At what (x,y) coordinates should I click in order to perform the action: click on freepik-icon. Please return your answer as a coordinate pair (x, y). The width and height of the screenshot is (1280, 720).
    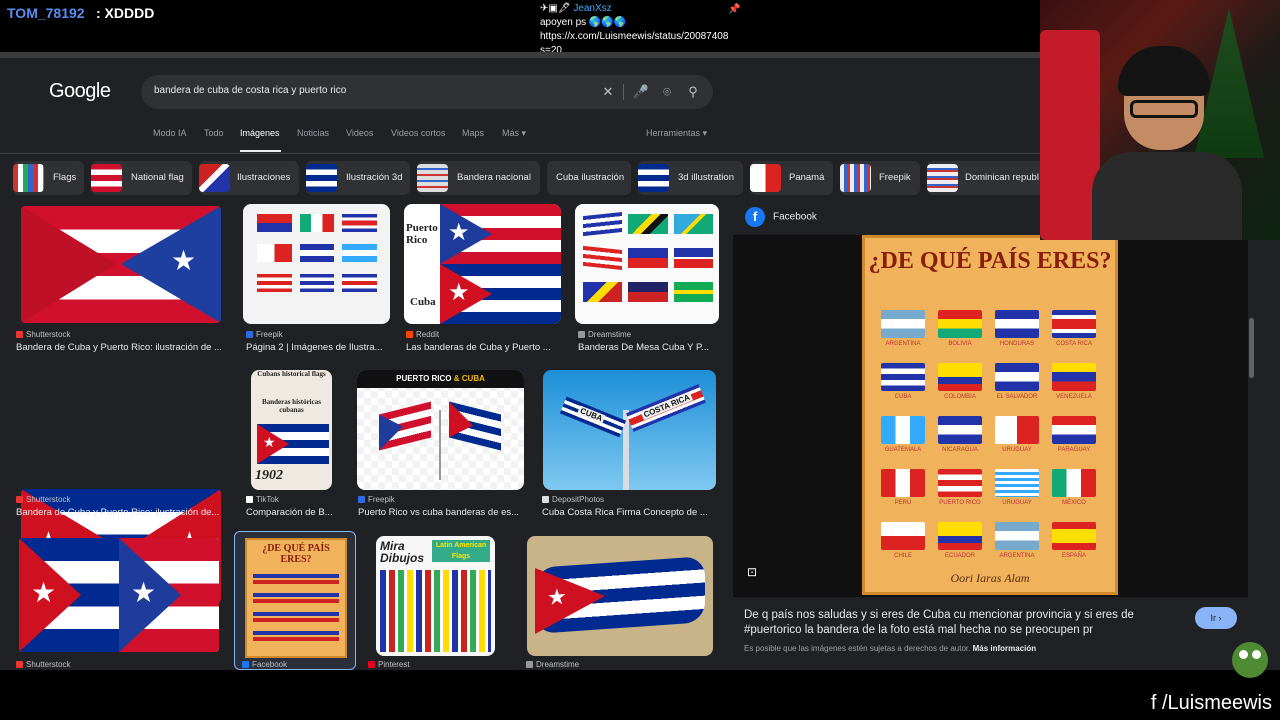
    Looking at the image, I should click on (249, 334).